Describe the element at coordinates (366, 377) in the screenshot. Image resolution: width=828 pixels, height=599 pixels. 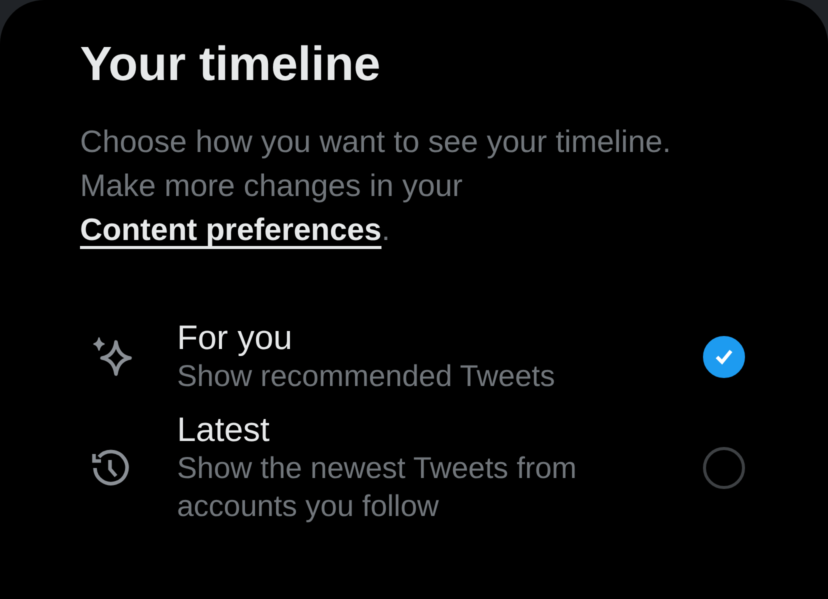
I see `option-description: Show recommended Tweets` at that location.